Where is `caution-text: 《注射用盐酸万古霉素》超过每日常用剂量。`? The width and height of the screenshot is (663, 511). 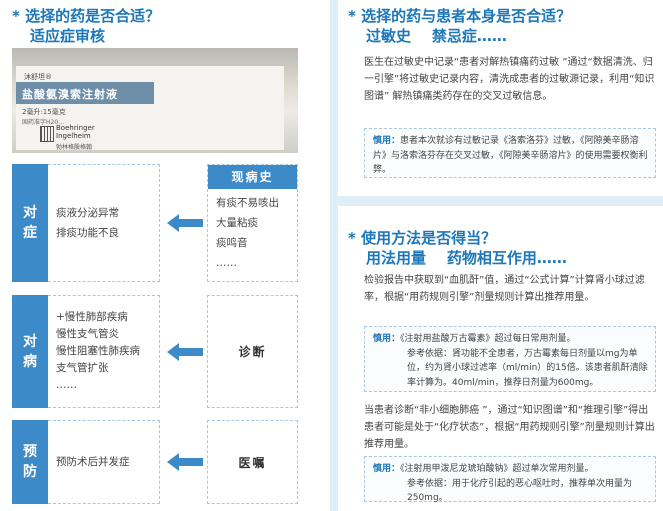
caution-text: 《注射用盐酸万古霉素》超过每日常用剂量。 is located at coordinates (488, 339).